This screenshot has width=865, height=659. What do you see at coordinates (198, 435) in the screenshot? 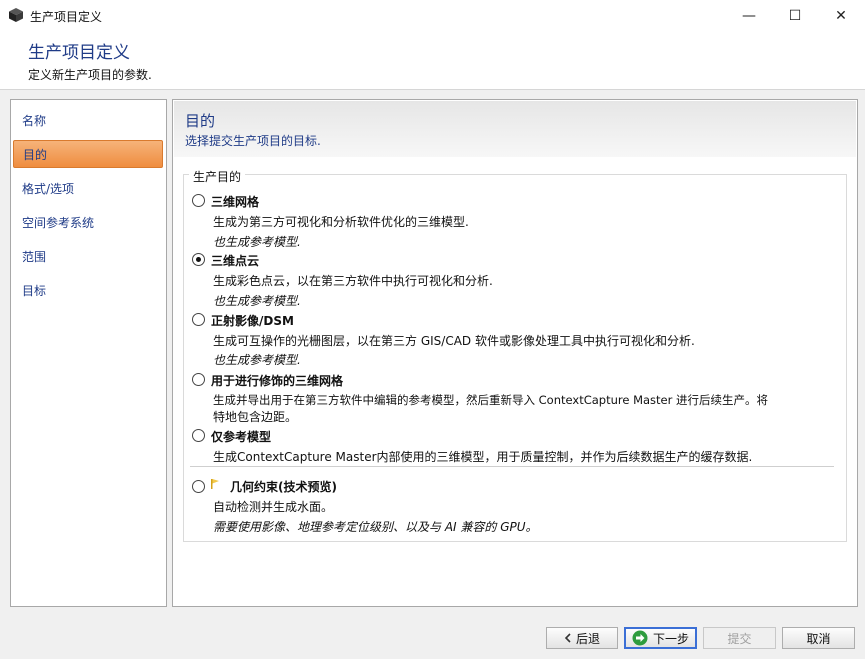
I see `radio-reference-only` at bounding box center [198, 435].